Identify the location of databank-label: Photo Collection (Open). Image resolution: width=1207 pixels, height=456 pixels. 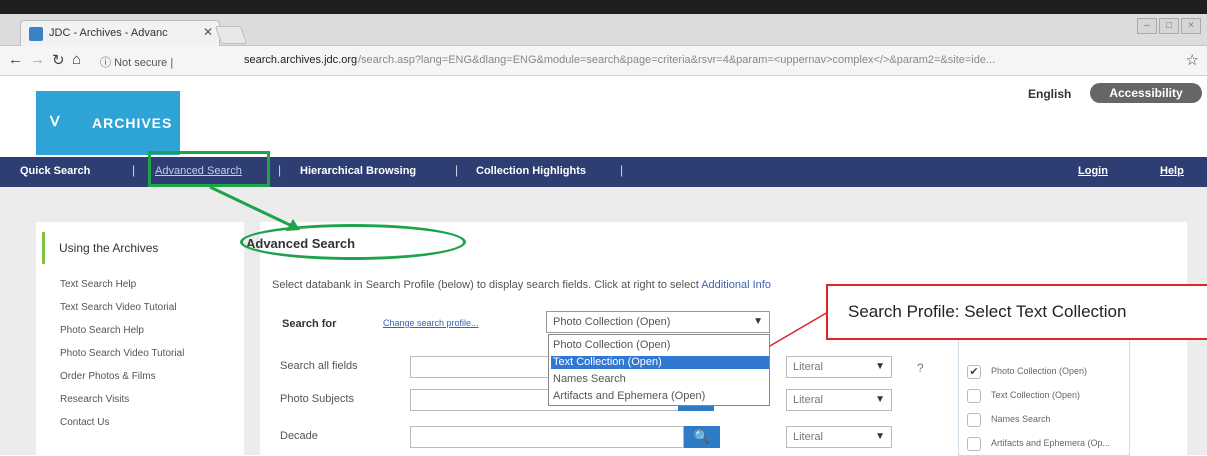
(1039, 371).